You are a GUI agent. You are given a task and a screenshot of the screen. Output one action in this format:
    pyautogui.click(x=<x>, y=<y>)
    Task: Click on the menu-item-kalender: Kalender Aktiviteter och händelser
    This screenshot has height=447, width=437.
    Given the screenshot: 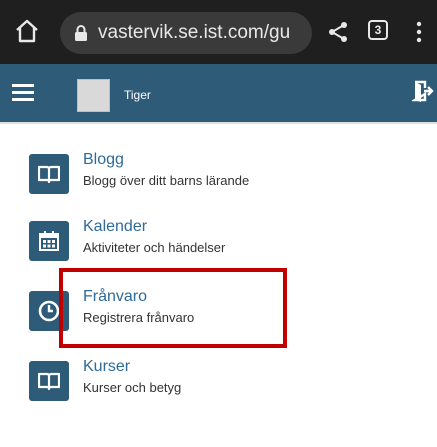 What is the action you would take?
    pyautogui.click(x=219, y=239)
    